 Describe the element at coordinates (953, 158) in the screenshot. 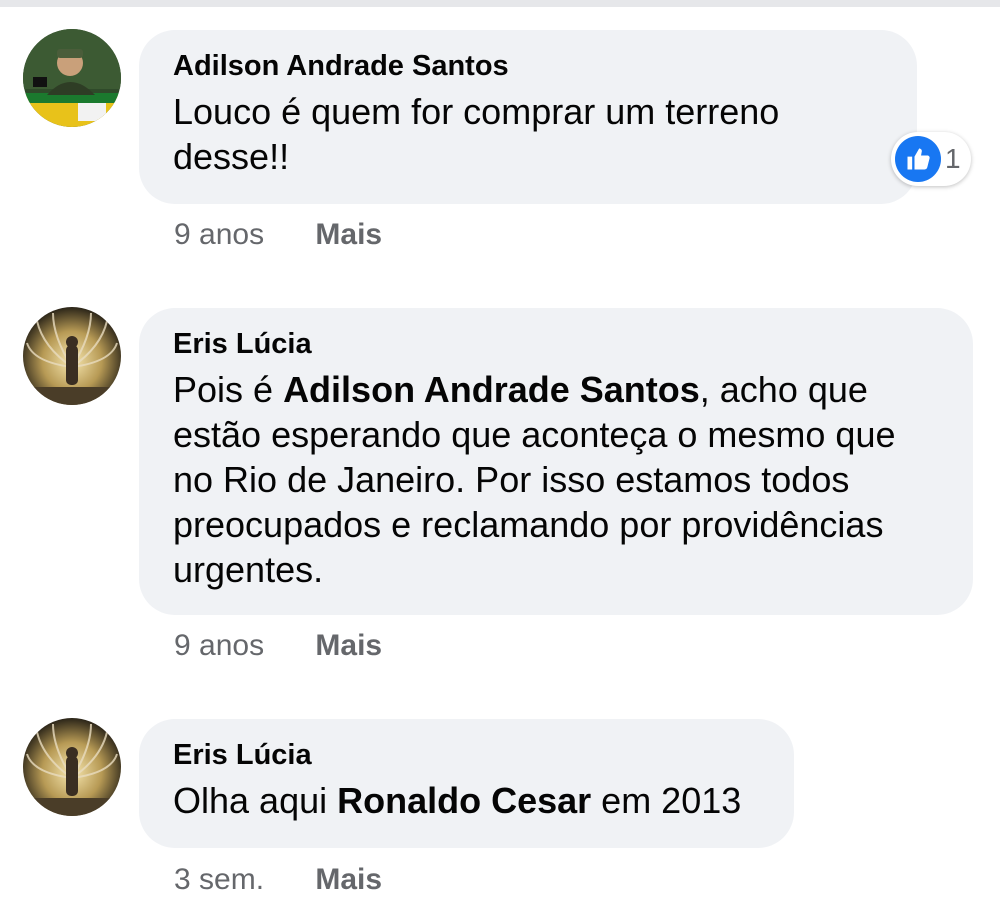

I see `reaction-count: 1` at that location.